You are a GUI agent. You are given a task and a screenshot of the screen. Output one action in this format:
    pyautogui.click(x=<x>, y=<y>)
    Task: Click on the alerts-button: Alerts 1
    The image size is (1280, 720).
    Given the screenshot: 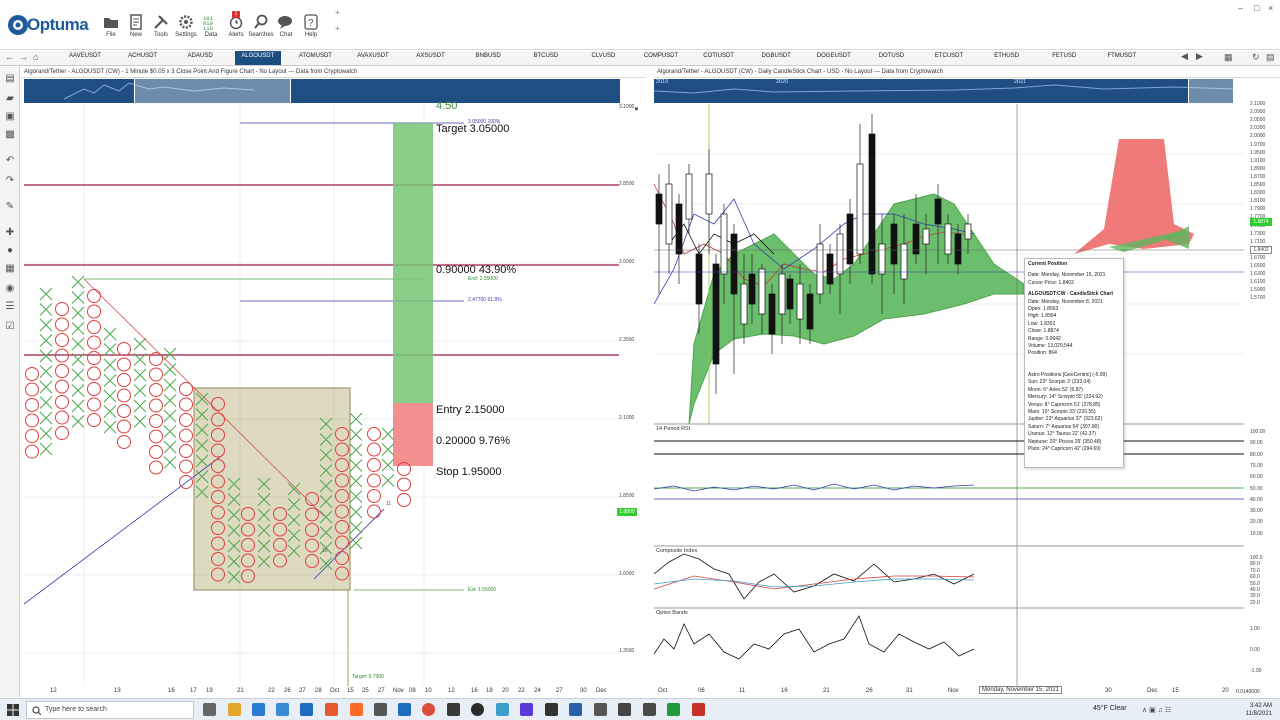 What is the action you would take?
    pyautogui.click(x=236, y=29)
    